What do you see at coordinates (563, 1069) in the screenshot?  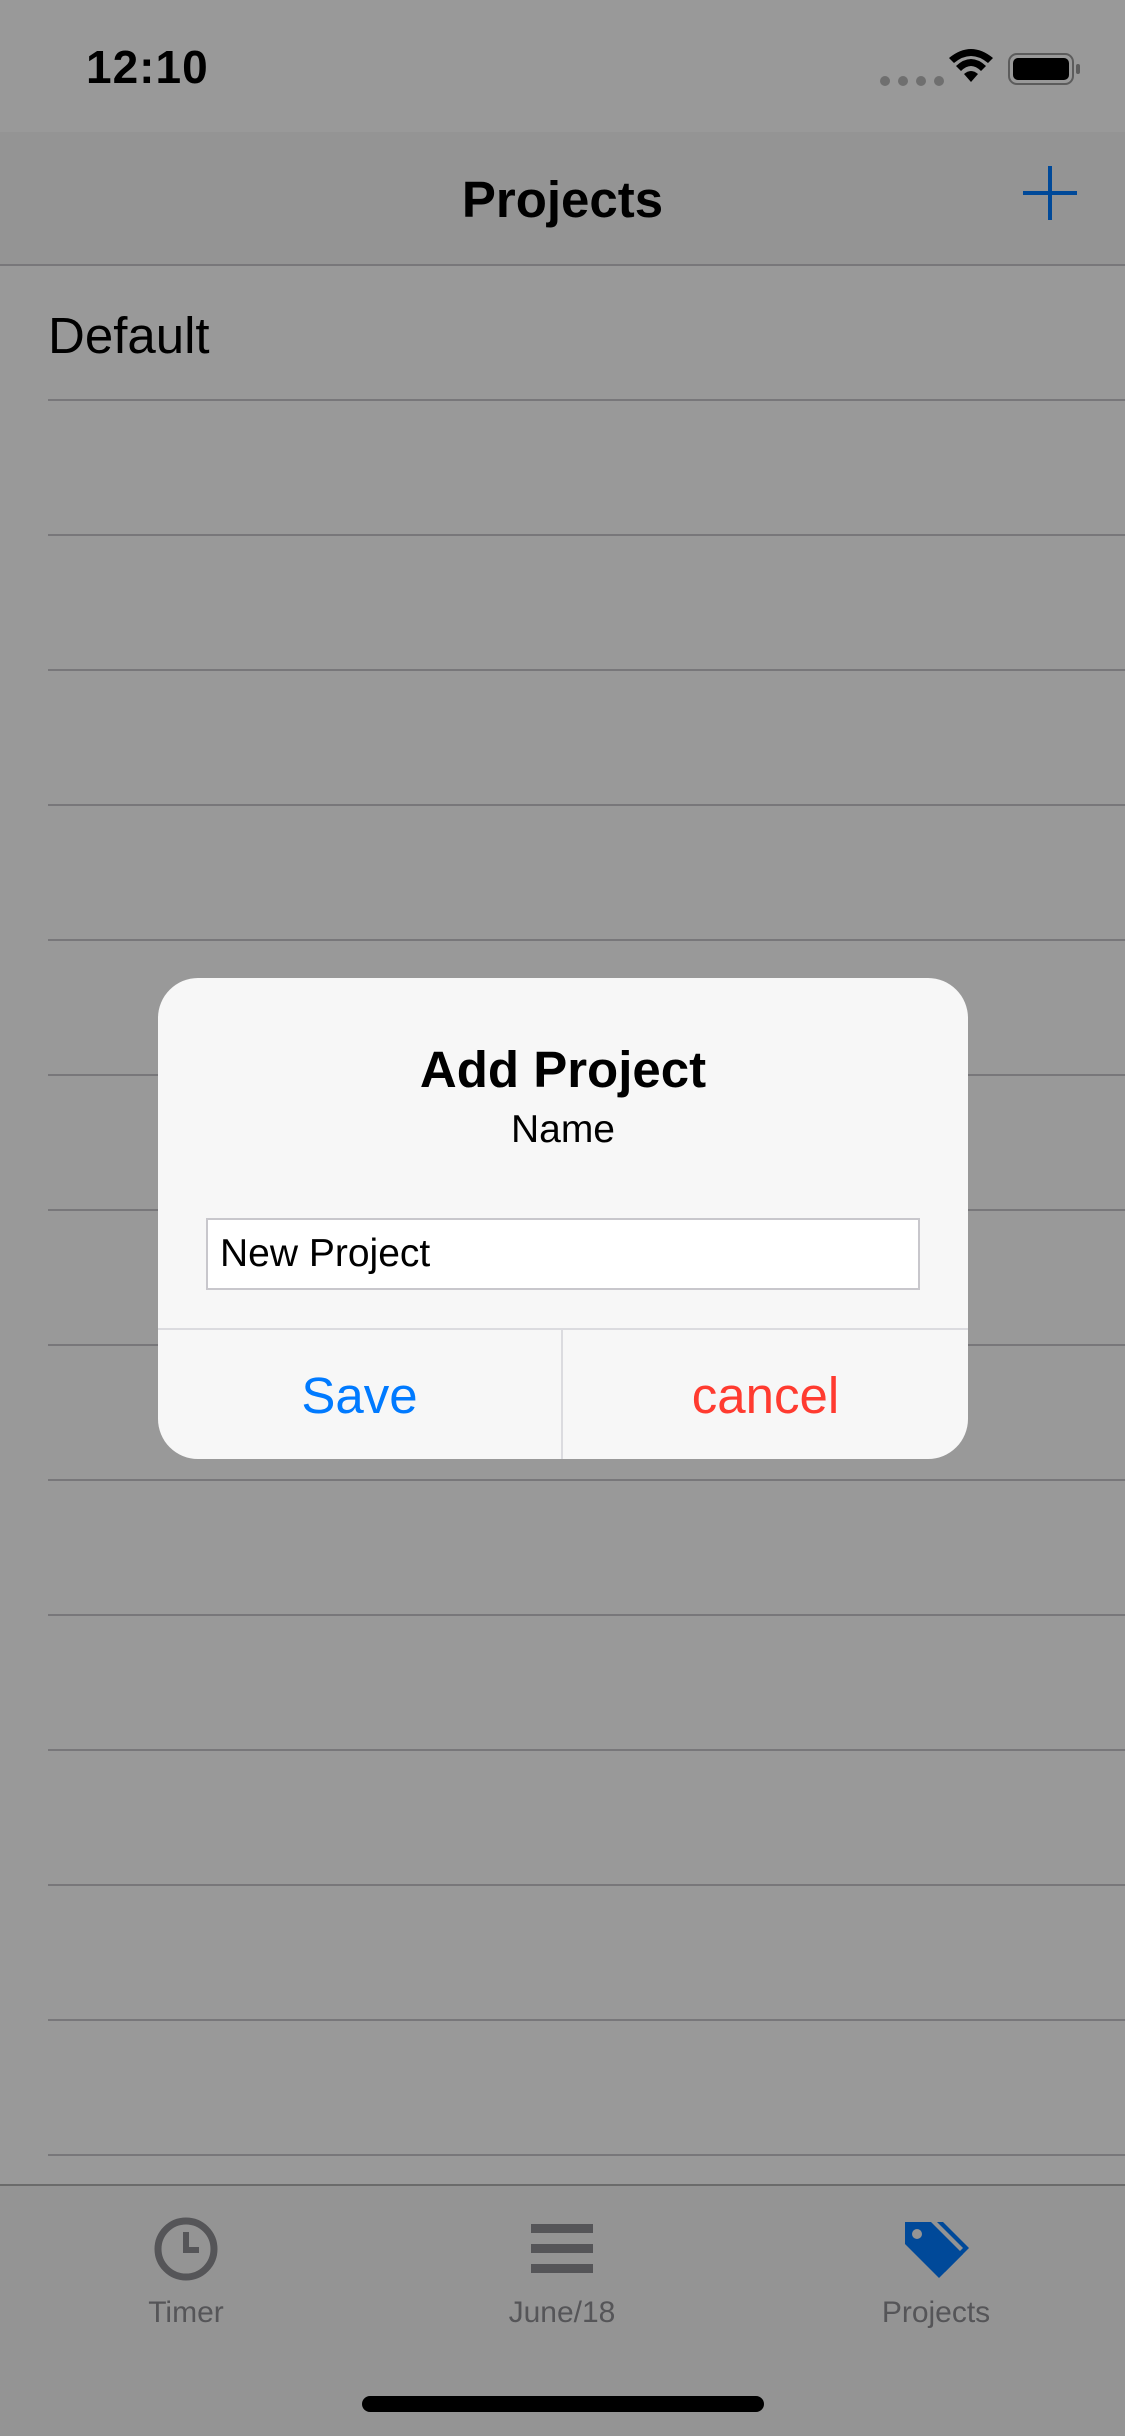 I see `alert-title: Add Project` at bounding box center [563, 1069].